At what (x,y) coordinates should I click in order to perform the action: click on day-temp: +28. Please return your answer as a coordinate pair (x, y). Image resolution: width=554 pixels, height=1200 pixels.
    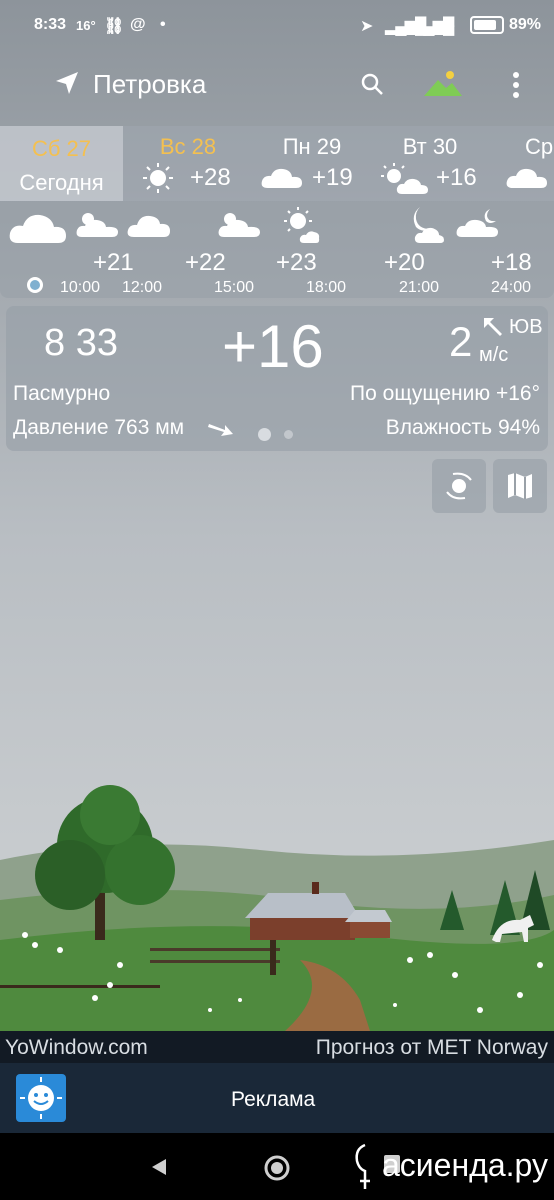
    Looking at the image, I should click on (210, 177).